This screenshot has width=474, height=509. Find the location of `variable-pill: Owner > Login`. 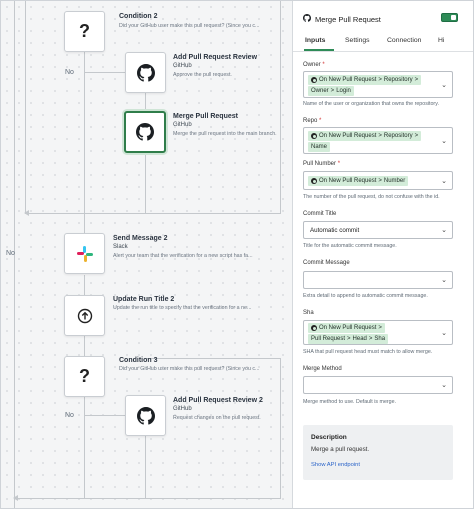

variable-pill: Owner > Login is located at coordinates (331, 91).